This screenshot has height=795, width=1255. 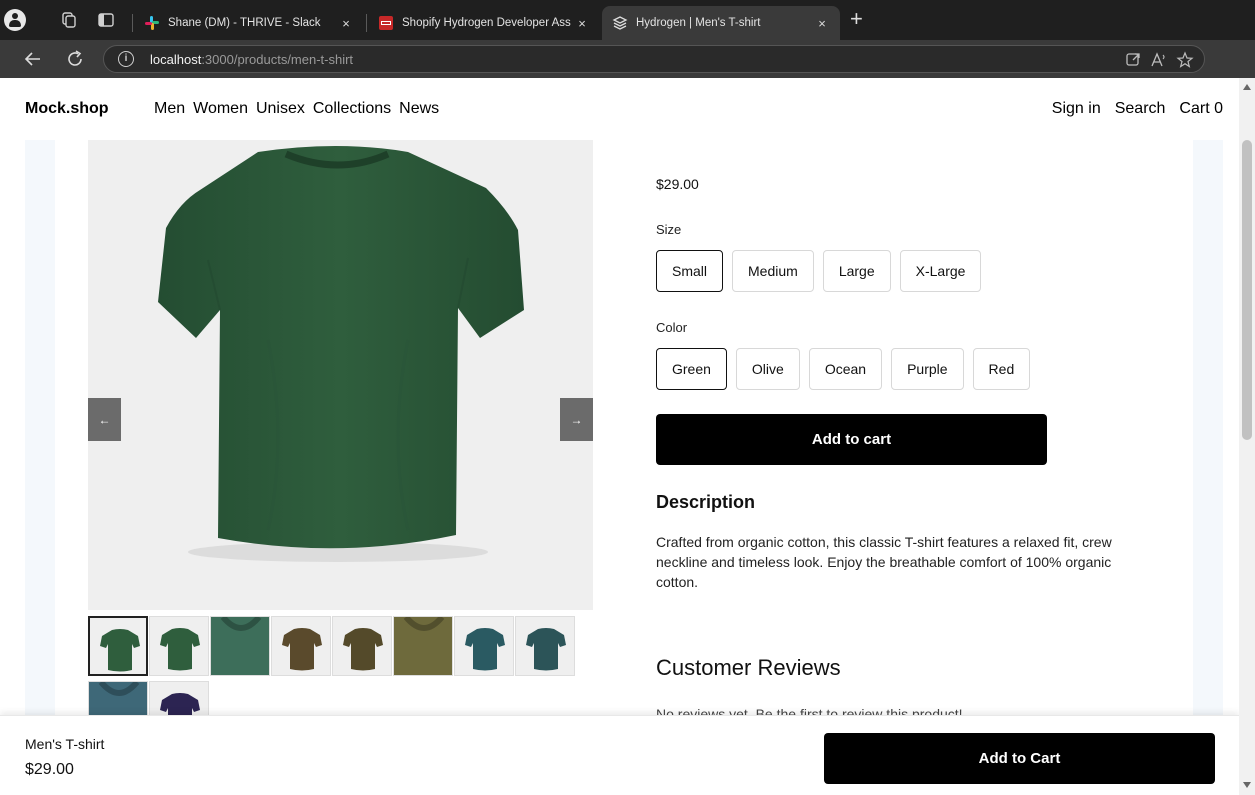 What do you see at coordinates (152, 23) in the screenshot?
I see `slack-icon` at bounding box center [152, 23].